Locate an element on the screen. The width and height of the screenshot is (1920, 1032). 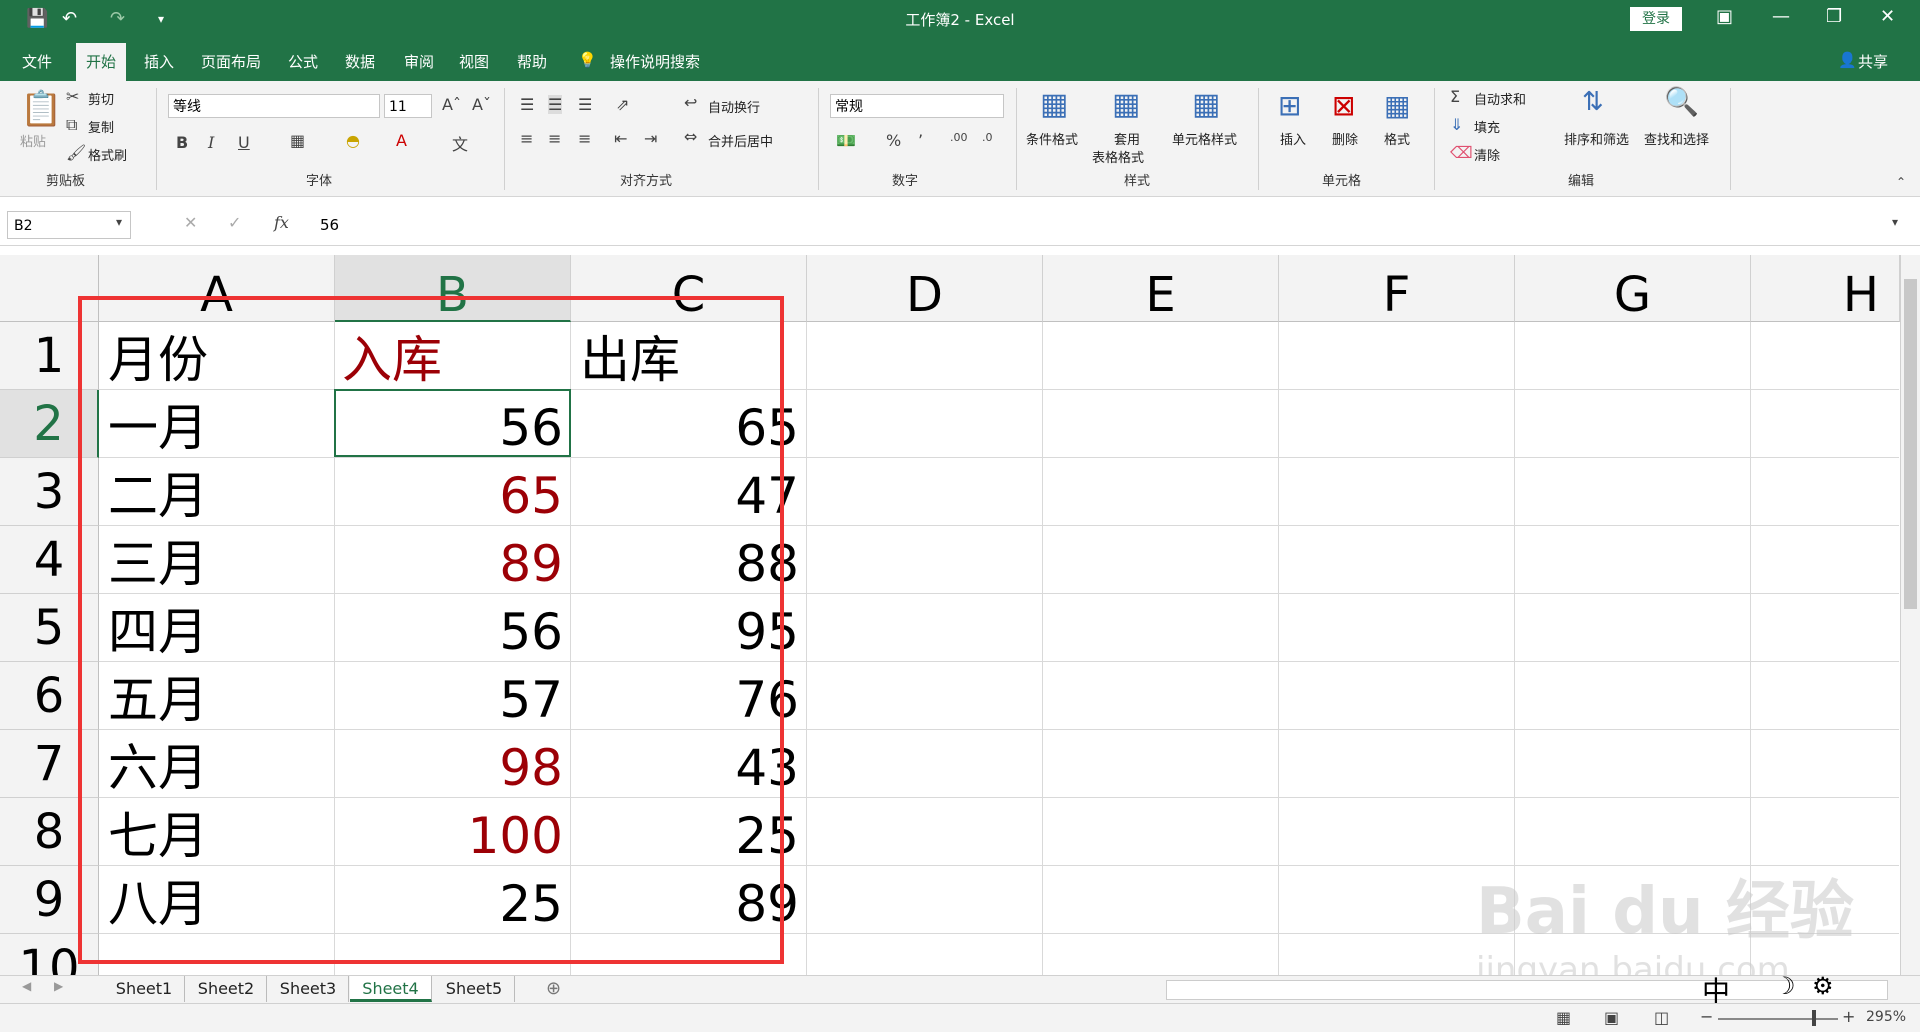
enter-icon: ✓ is located at coordinates (234, 222).